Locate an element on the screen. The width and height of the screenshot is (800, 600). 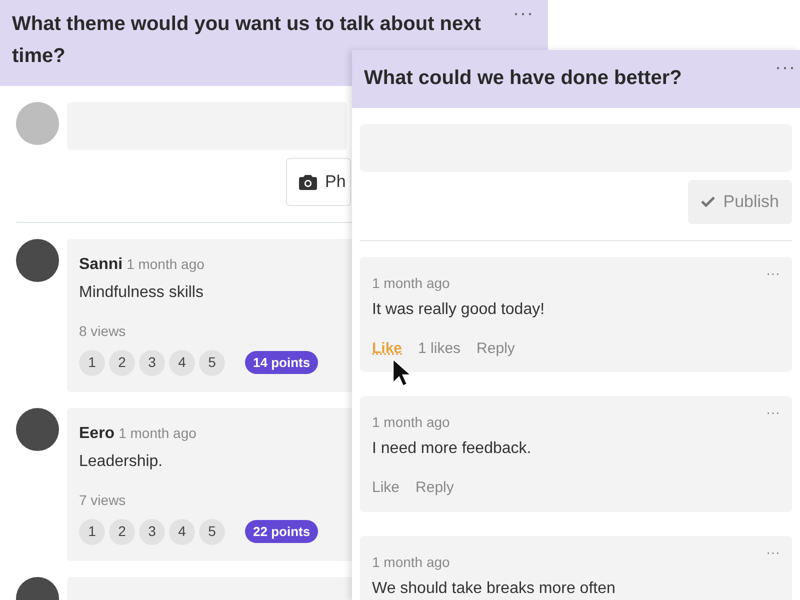
panel-title: What could we have done better? is located at coordinates (523, 78).